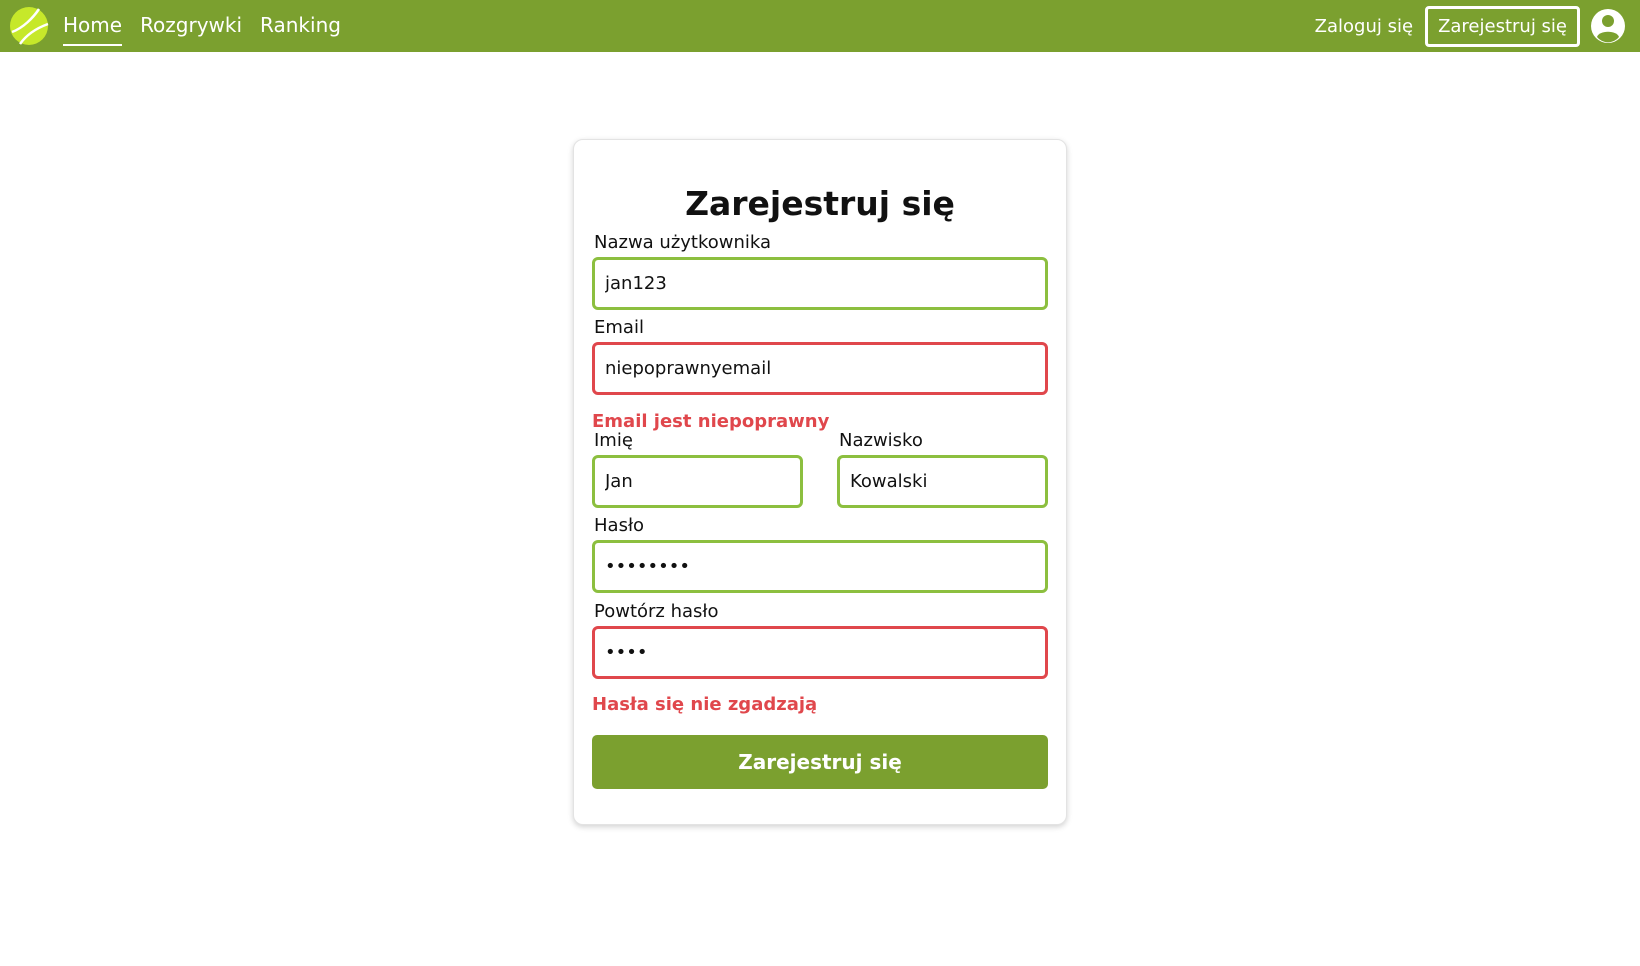  What do you see at coordinates (820, 652) in the screenshot?
I see `password-repeat-input` at bounding box center [820, 652].